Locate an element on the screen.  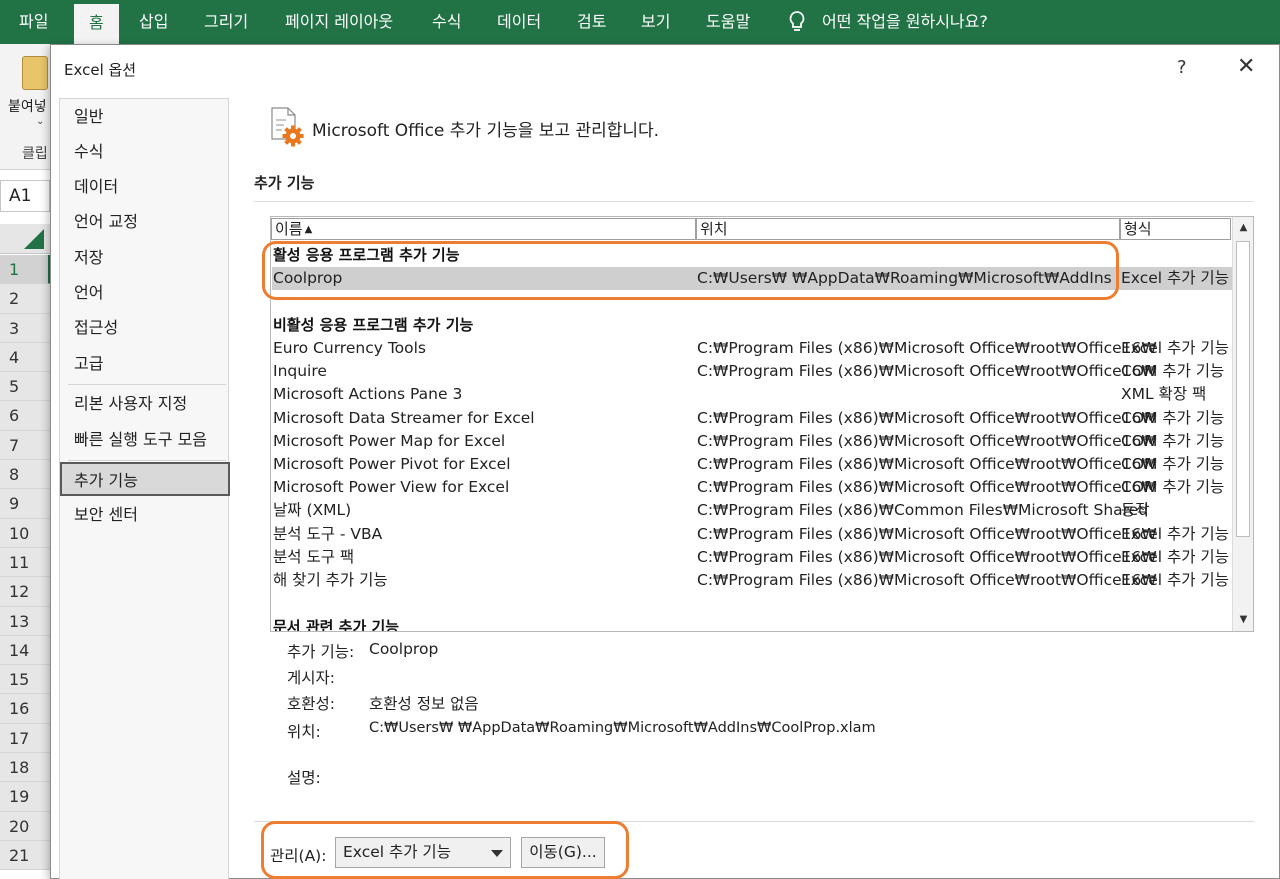
paste-button-label: 붙여넣 is located at coordinates (27, 106).